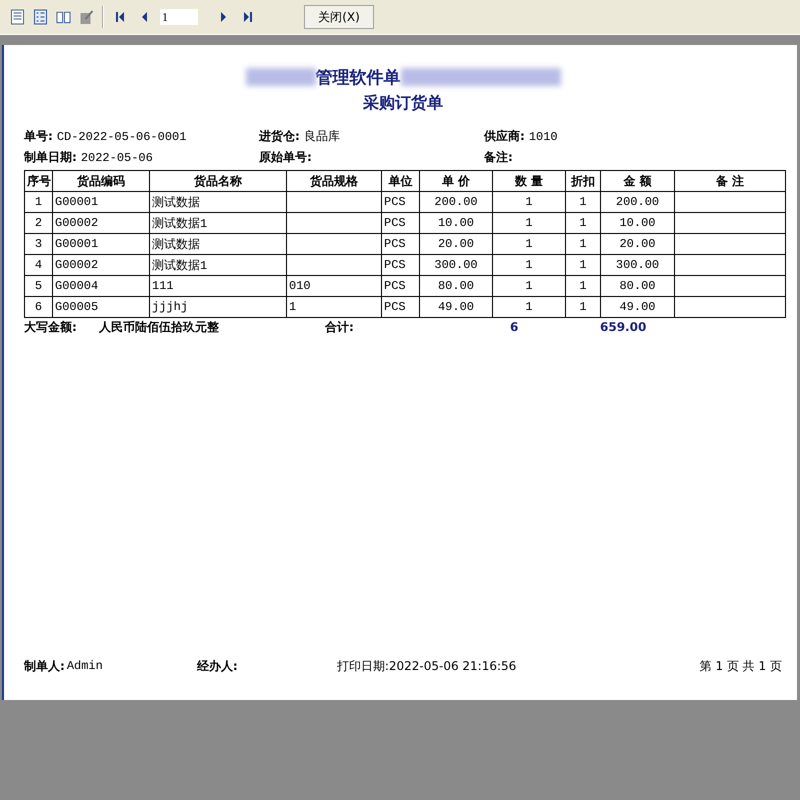 Image resolution: width=800 pixels, height=800 pixels. What do you see at coordinates (504, 136) in the screenshot?
I see `field-label: 供应商:` at bounding box center [504, 136].